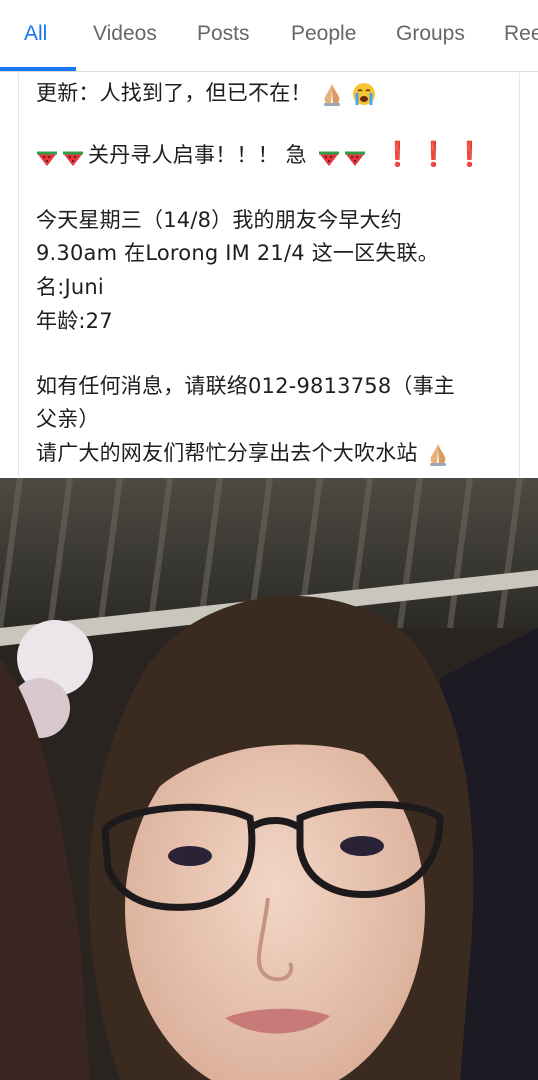  What do you see at coordinates (521, 34) in the screenshot?
I see `tab-reels: Ree` at bounding box center [521, 34].